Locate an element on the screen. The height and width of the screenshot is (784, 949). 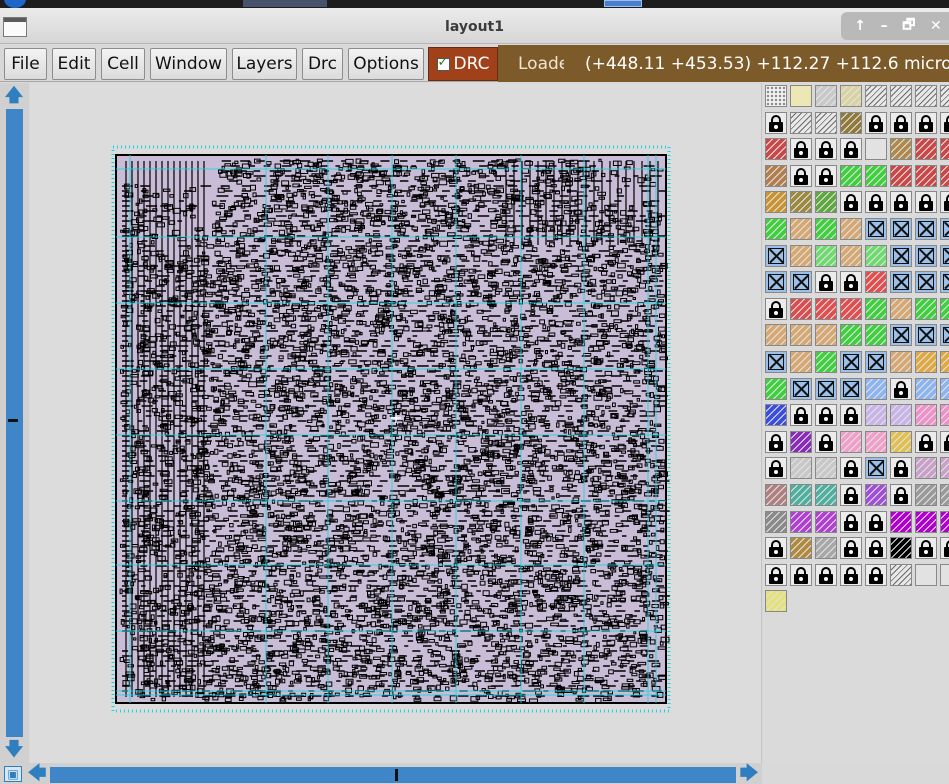
vertical-scroll-track is located at coordinates (14, 423).